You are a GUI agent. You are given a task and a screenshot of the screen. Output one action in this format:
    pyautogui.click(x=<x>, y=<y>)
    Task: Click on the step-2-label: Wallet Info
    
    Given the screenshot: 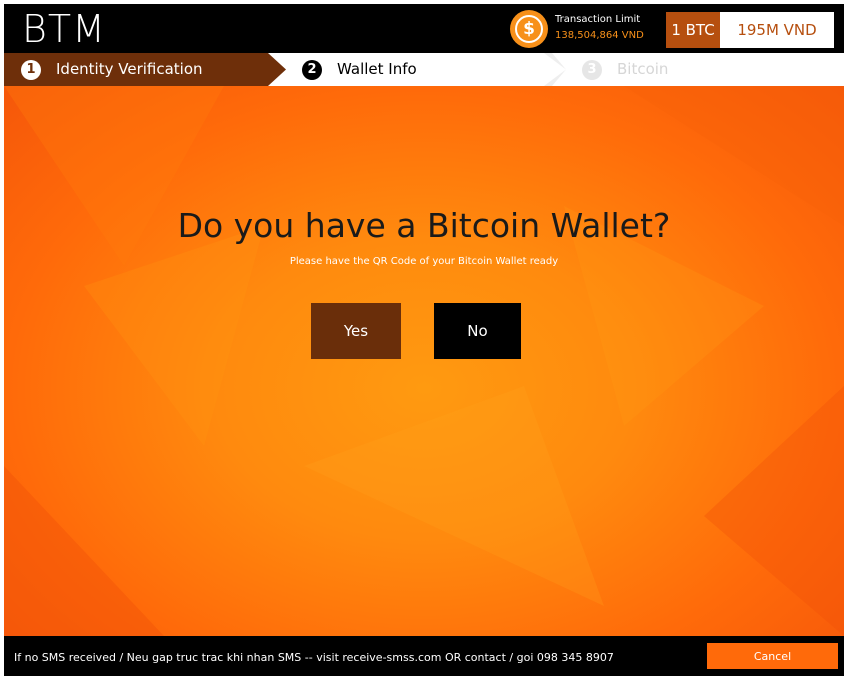 What is the action you would take?
    pyautogui.click(x=377, y=69)
    